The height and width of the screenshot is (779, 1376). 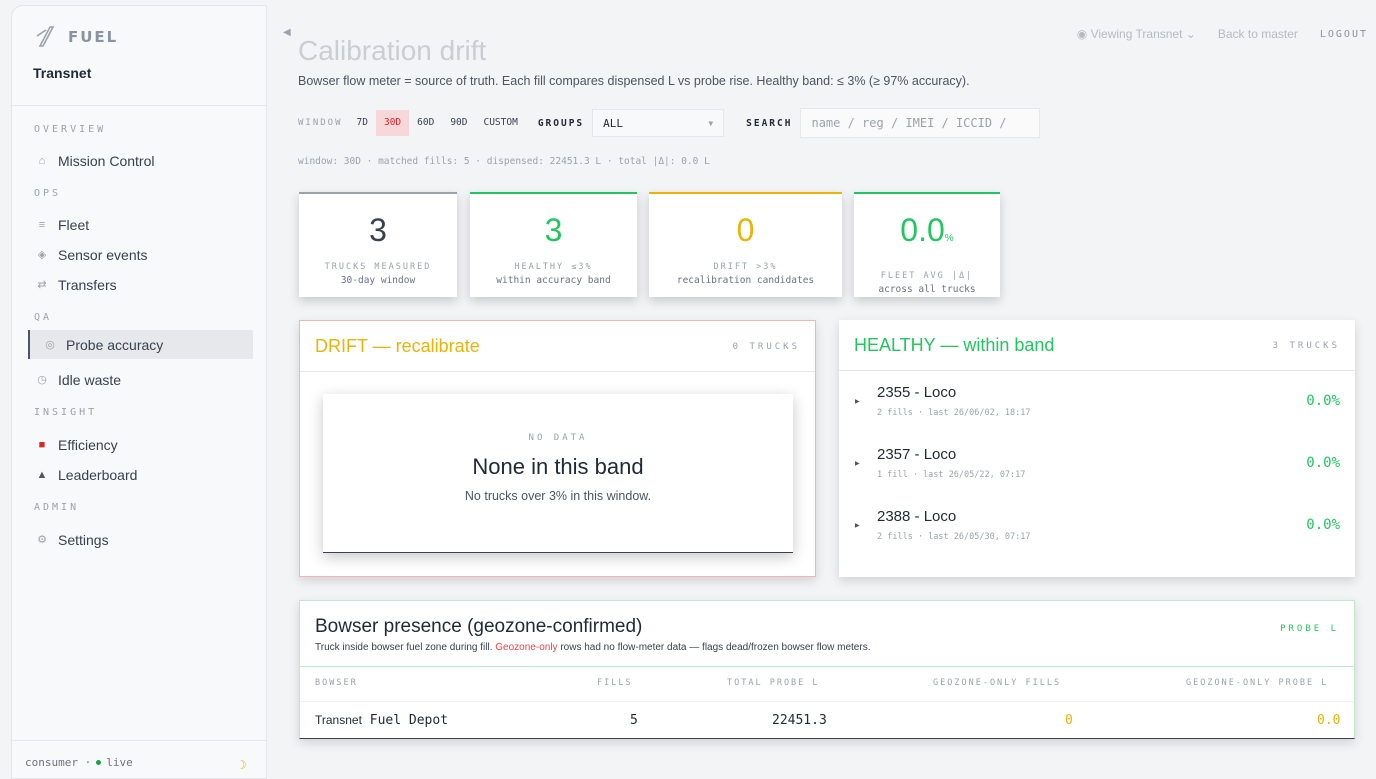 What do you see at coordinates (336, 683) in the screenshot?
I see `th-bowser: BOWSER` at bounding box center [336, 683].